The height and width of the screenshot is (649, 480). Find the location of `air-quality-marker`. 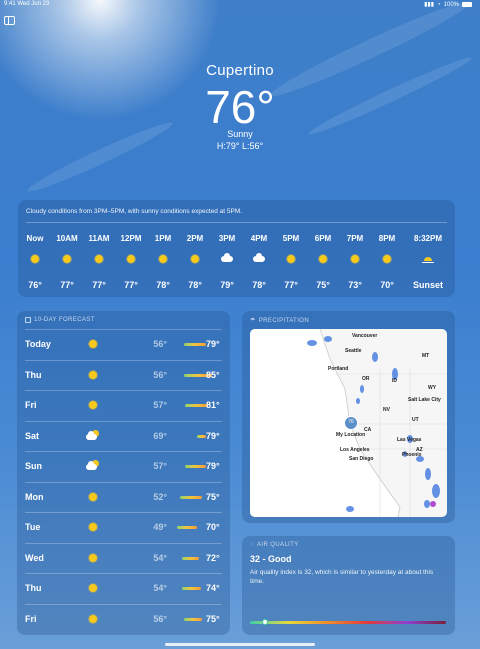

air-quality-marker is located at coordinates (264, 622).